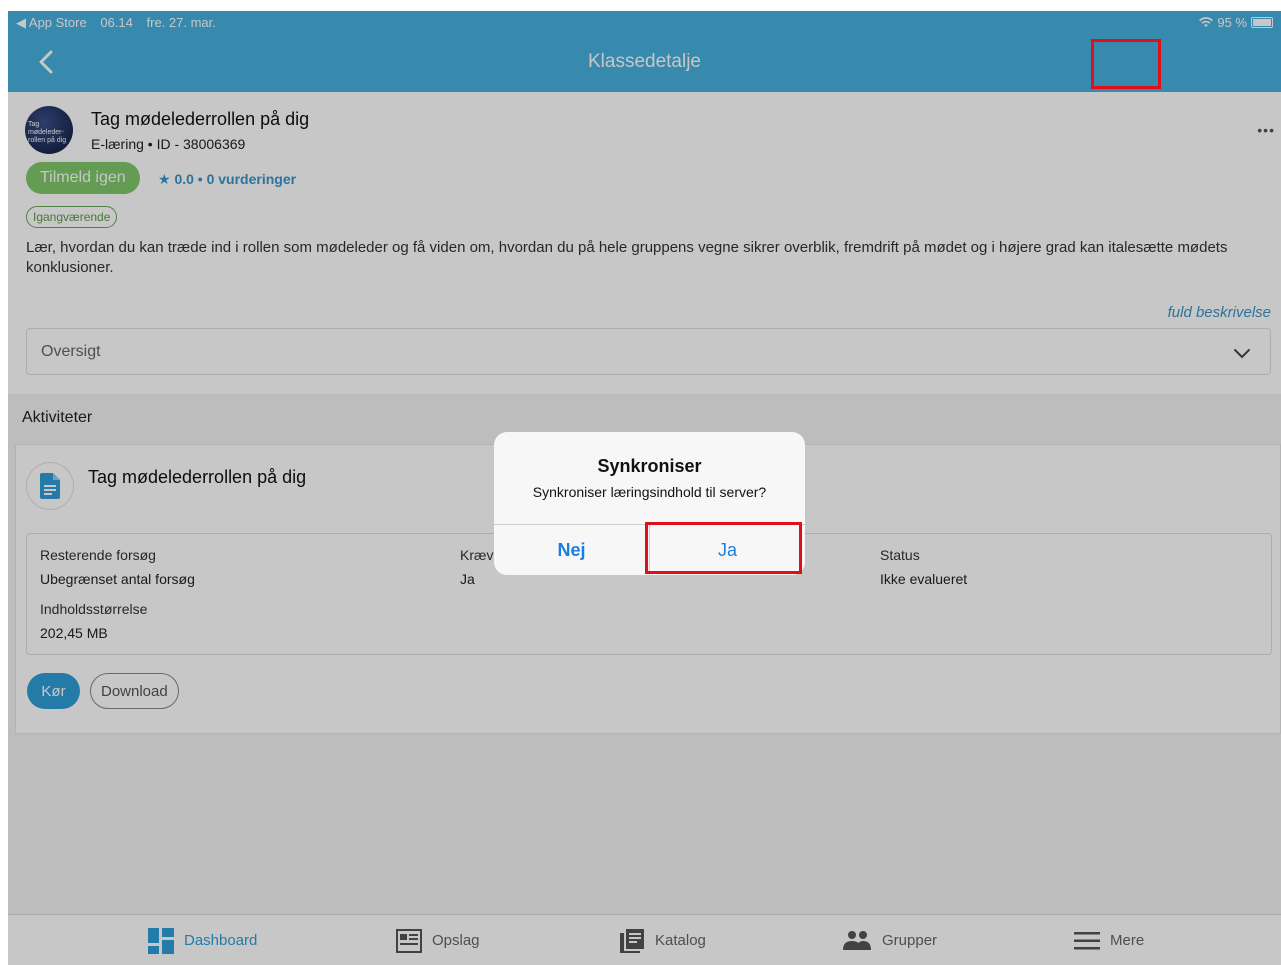  Describe the element at coordinates (571, 550) in the screenshot. I see `dialog-no-button: Nej` at that location.